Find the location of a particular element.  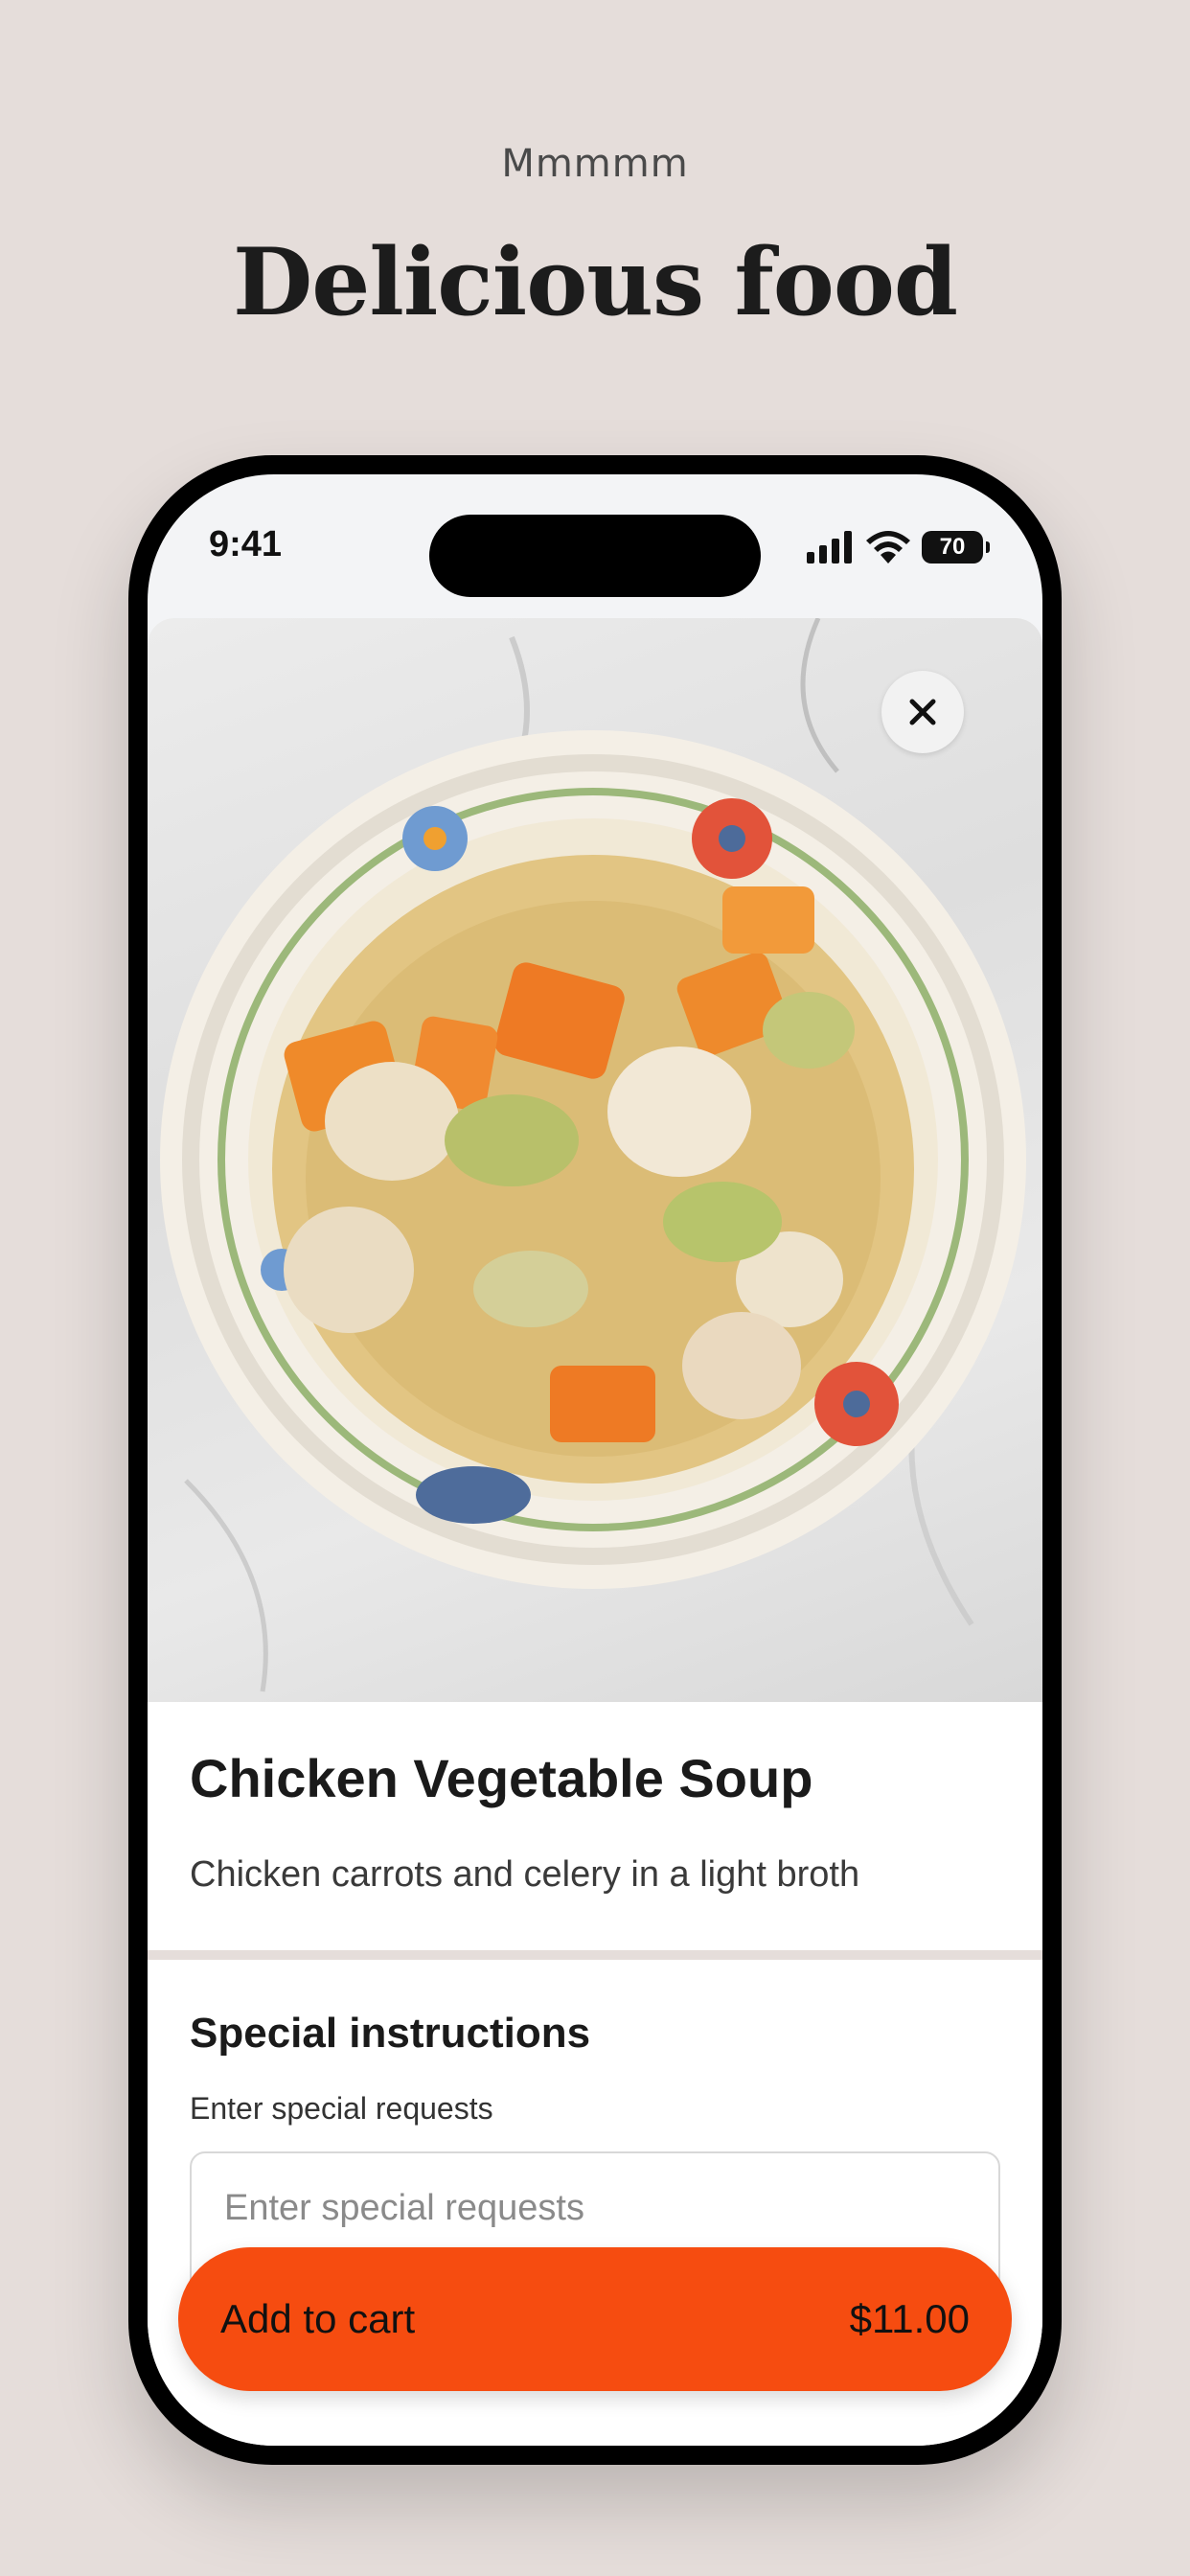

special-instructions-label: Enter special requests is located at coordinates (342, 2108).